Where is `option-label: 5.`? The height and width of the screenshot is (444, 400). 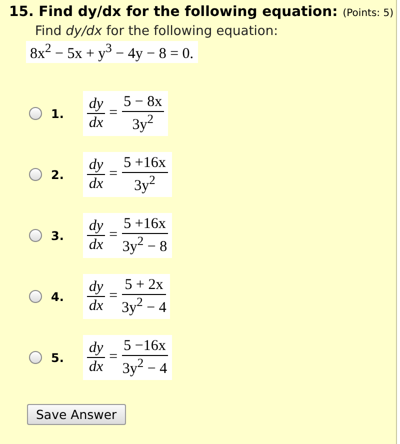
option-label: 5. is located at coordinates (58, 357).